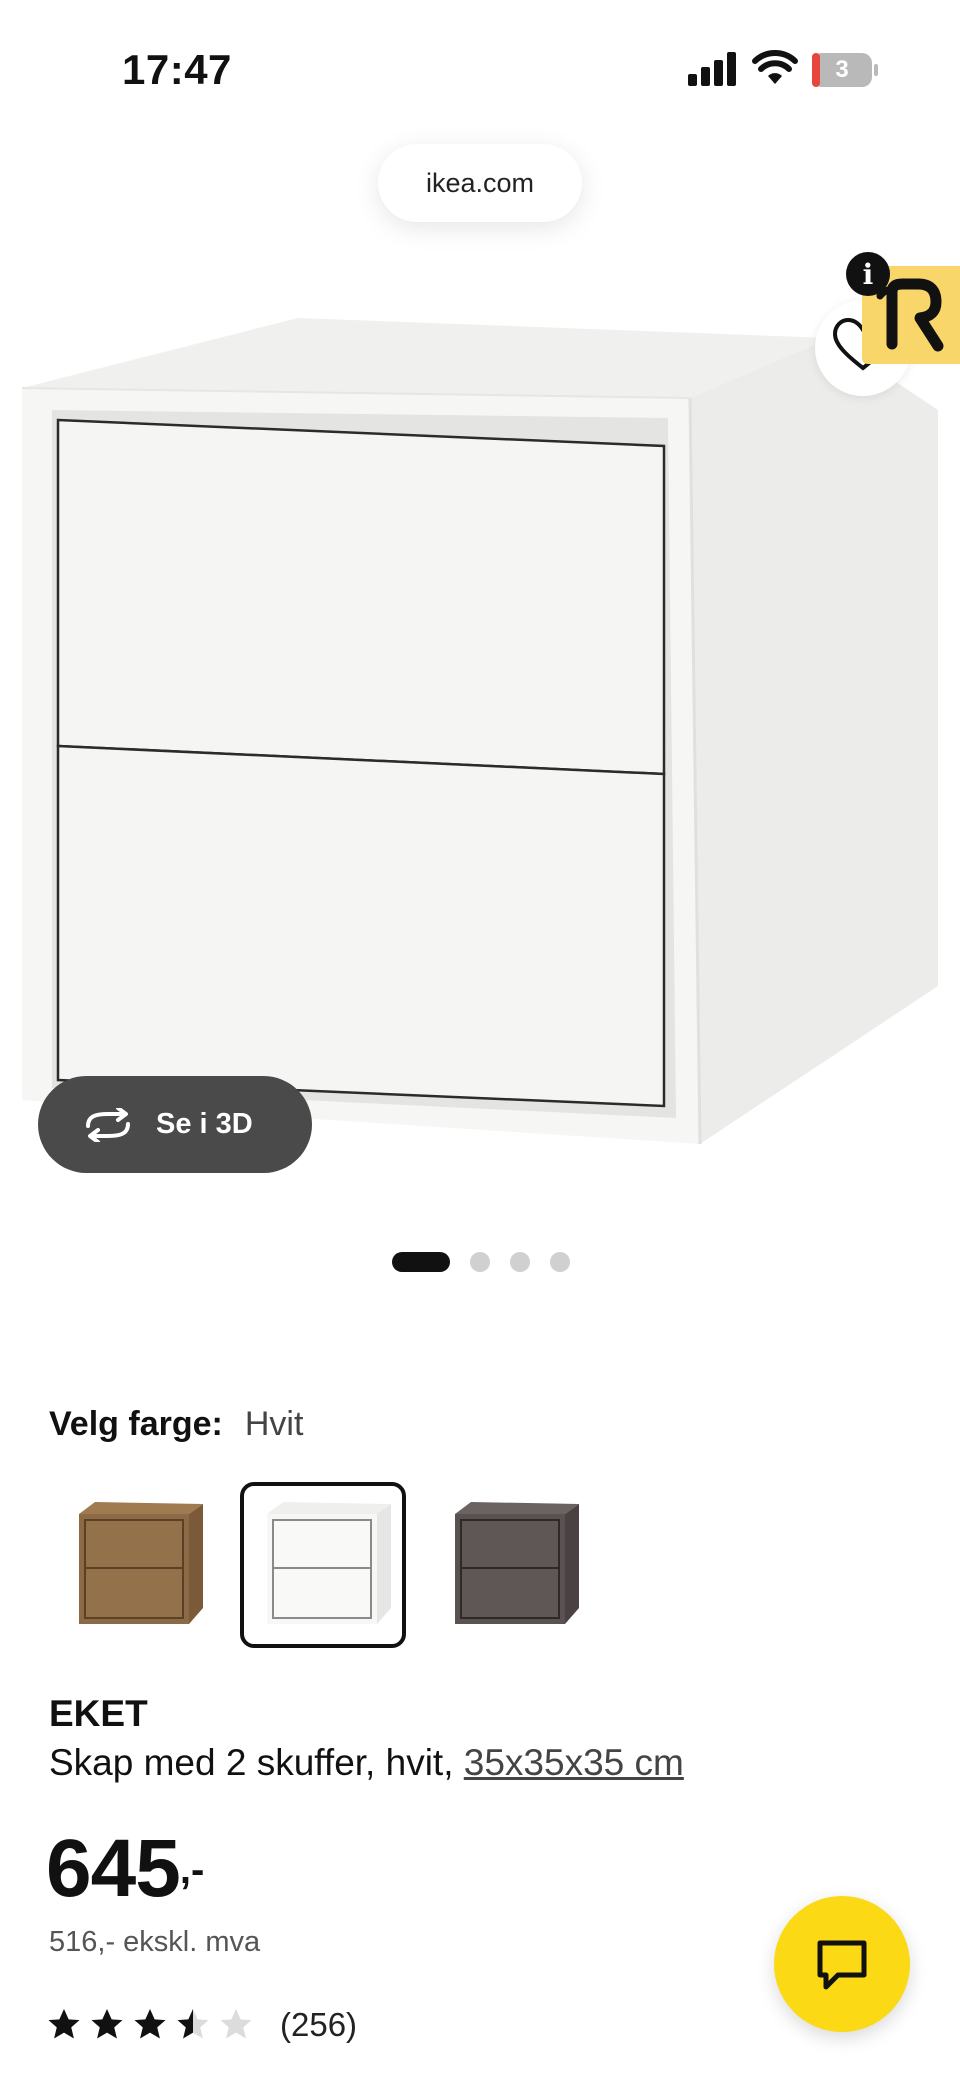 This screenshot has height=2081, width=960. I want to click on color-swatch-dark-grey, so click(511, 1565).